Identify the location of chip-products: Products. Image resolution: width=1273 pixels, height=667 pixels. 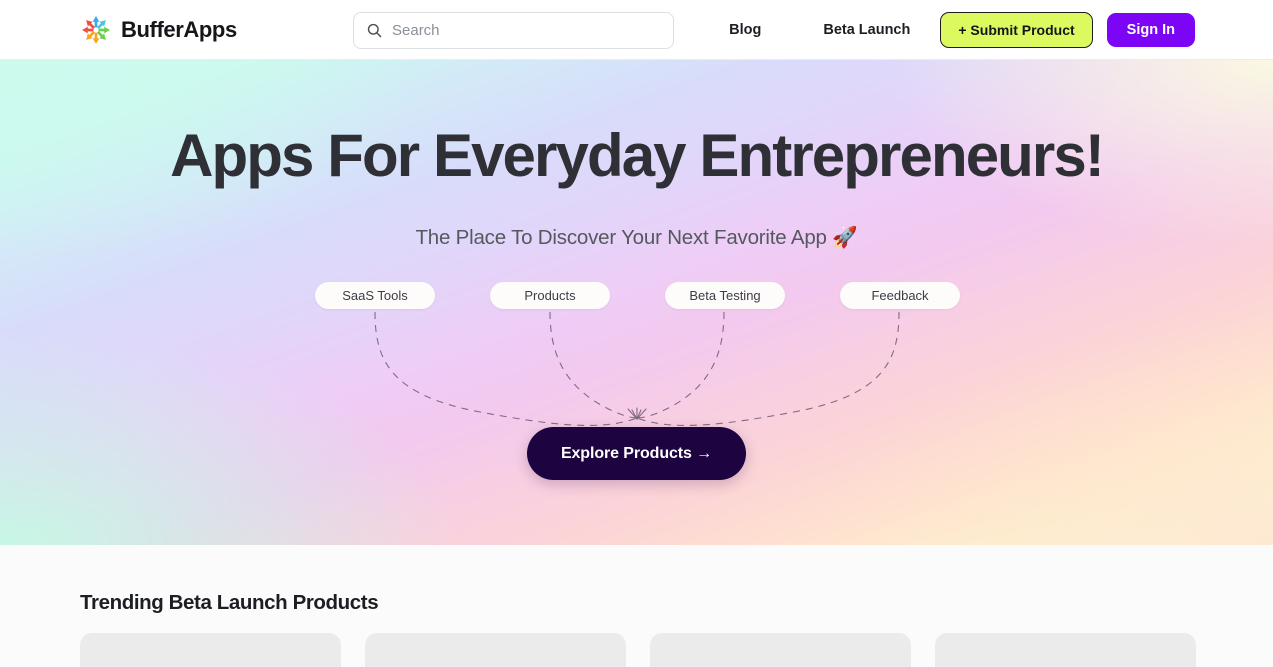
(550, 295).